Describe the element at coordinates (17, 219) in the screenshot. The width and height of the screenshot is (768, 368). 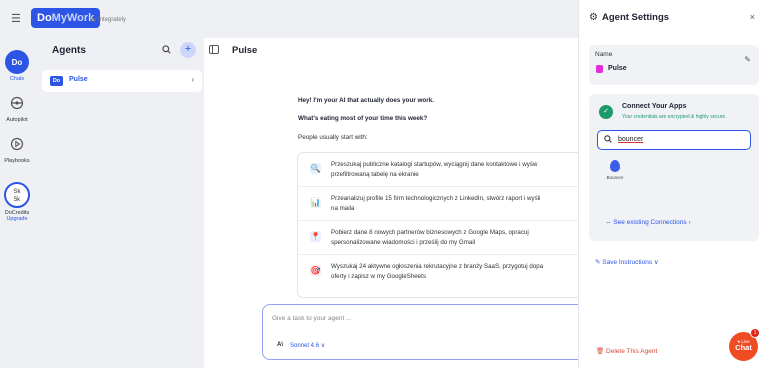
I see `upgrade-link: Upgrade` at that location.